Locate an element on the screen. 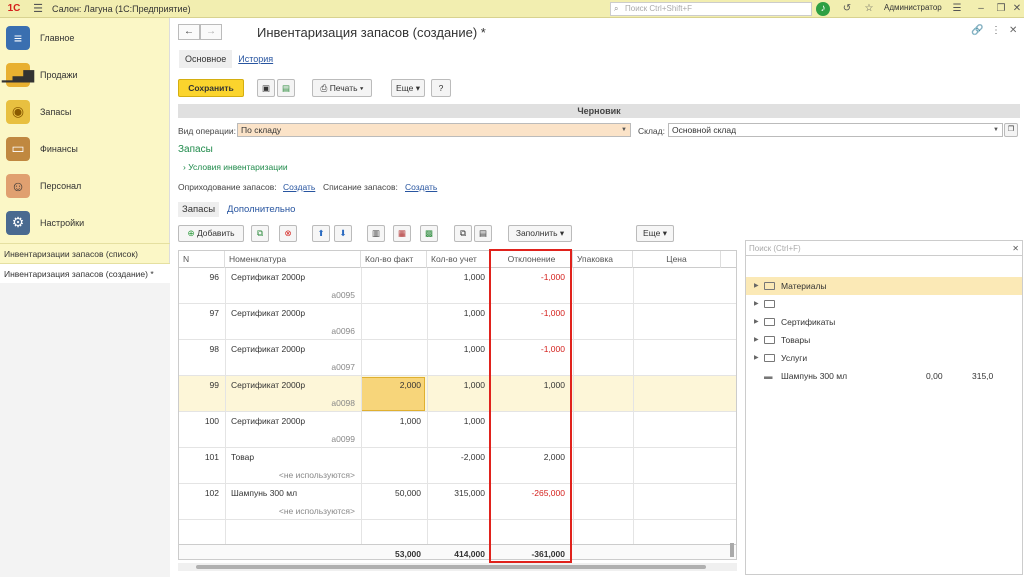 The image size is (1024, 577). delete-row-icon: ⊗ is located at coordinates (288, 233).